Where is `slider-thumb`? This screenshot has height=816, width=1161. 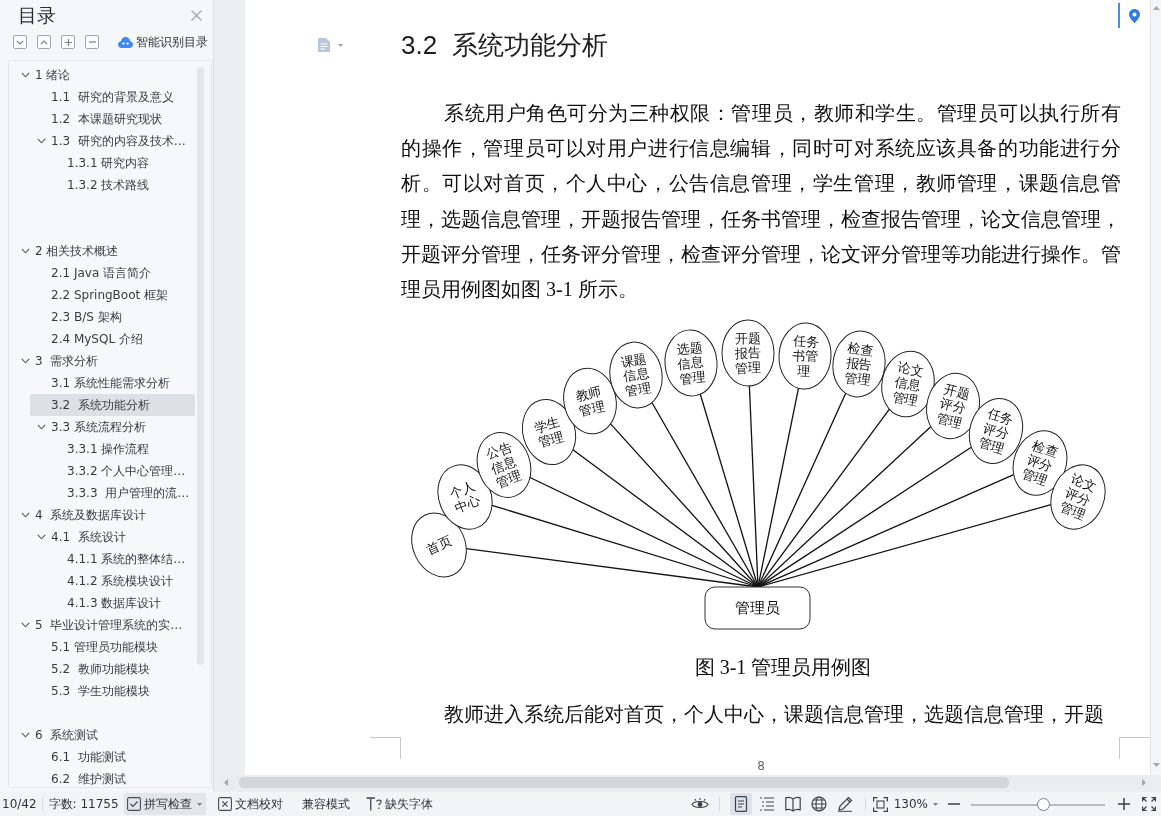
slider-thumb is located at coordinates (1044, 804).